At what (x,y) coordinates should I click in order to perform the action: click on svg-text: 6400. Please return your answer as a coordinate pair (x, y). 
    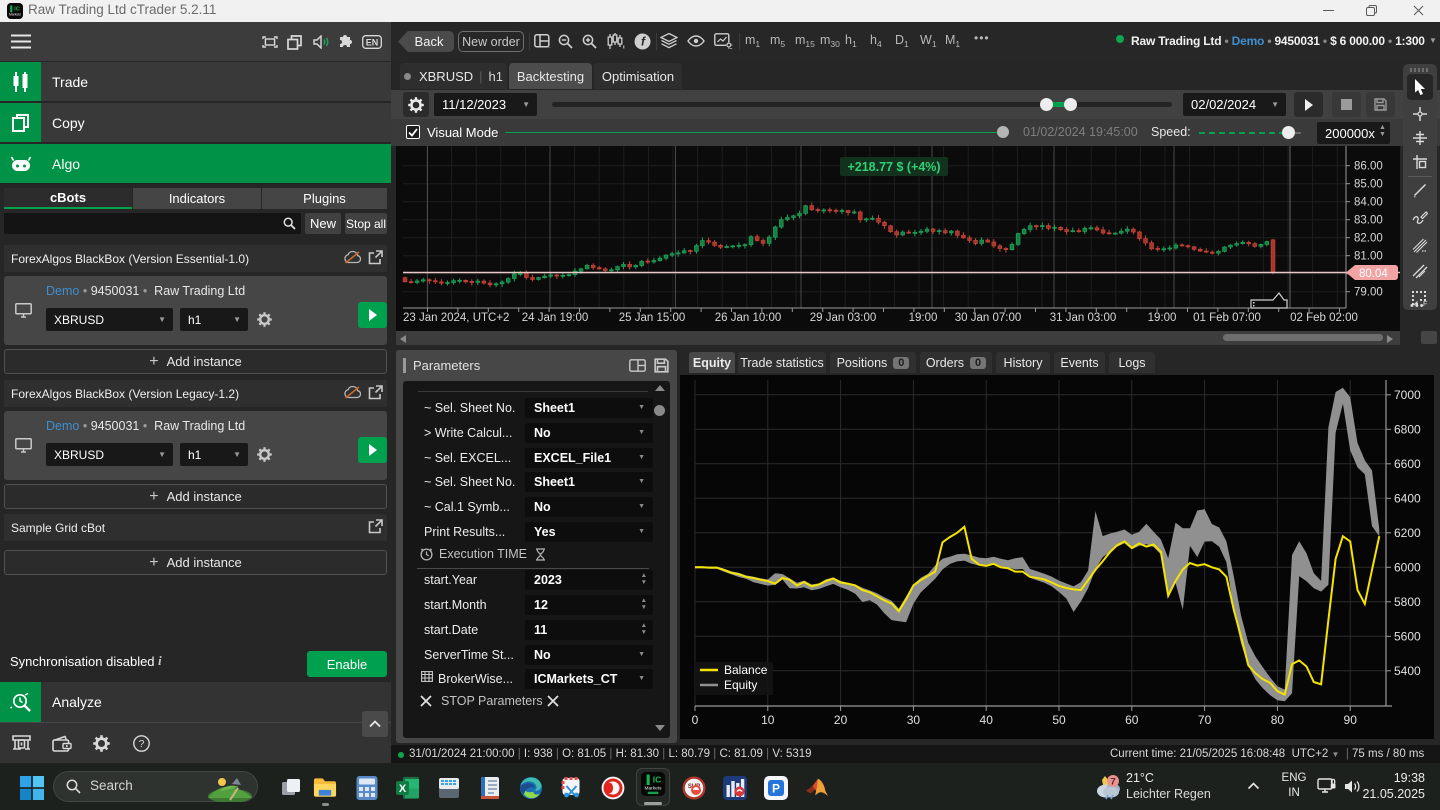
    Looking at the image, I should click on (1407, 498).